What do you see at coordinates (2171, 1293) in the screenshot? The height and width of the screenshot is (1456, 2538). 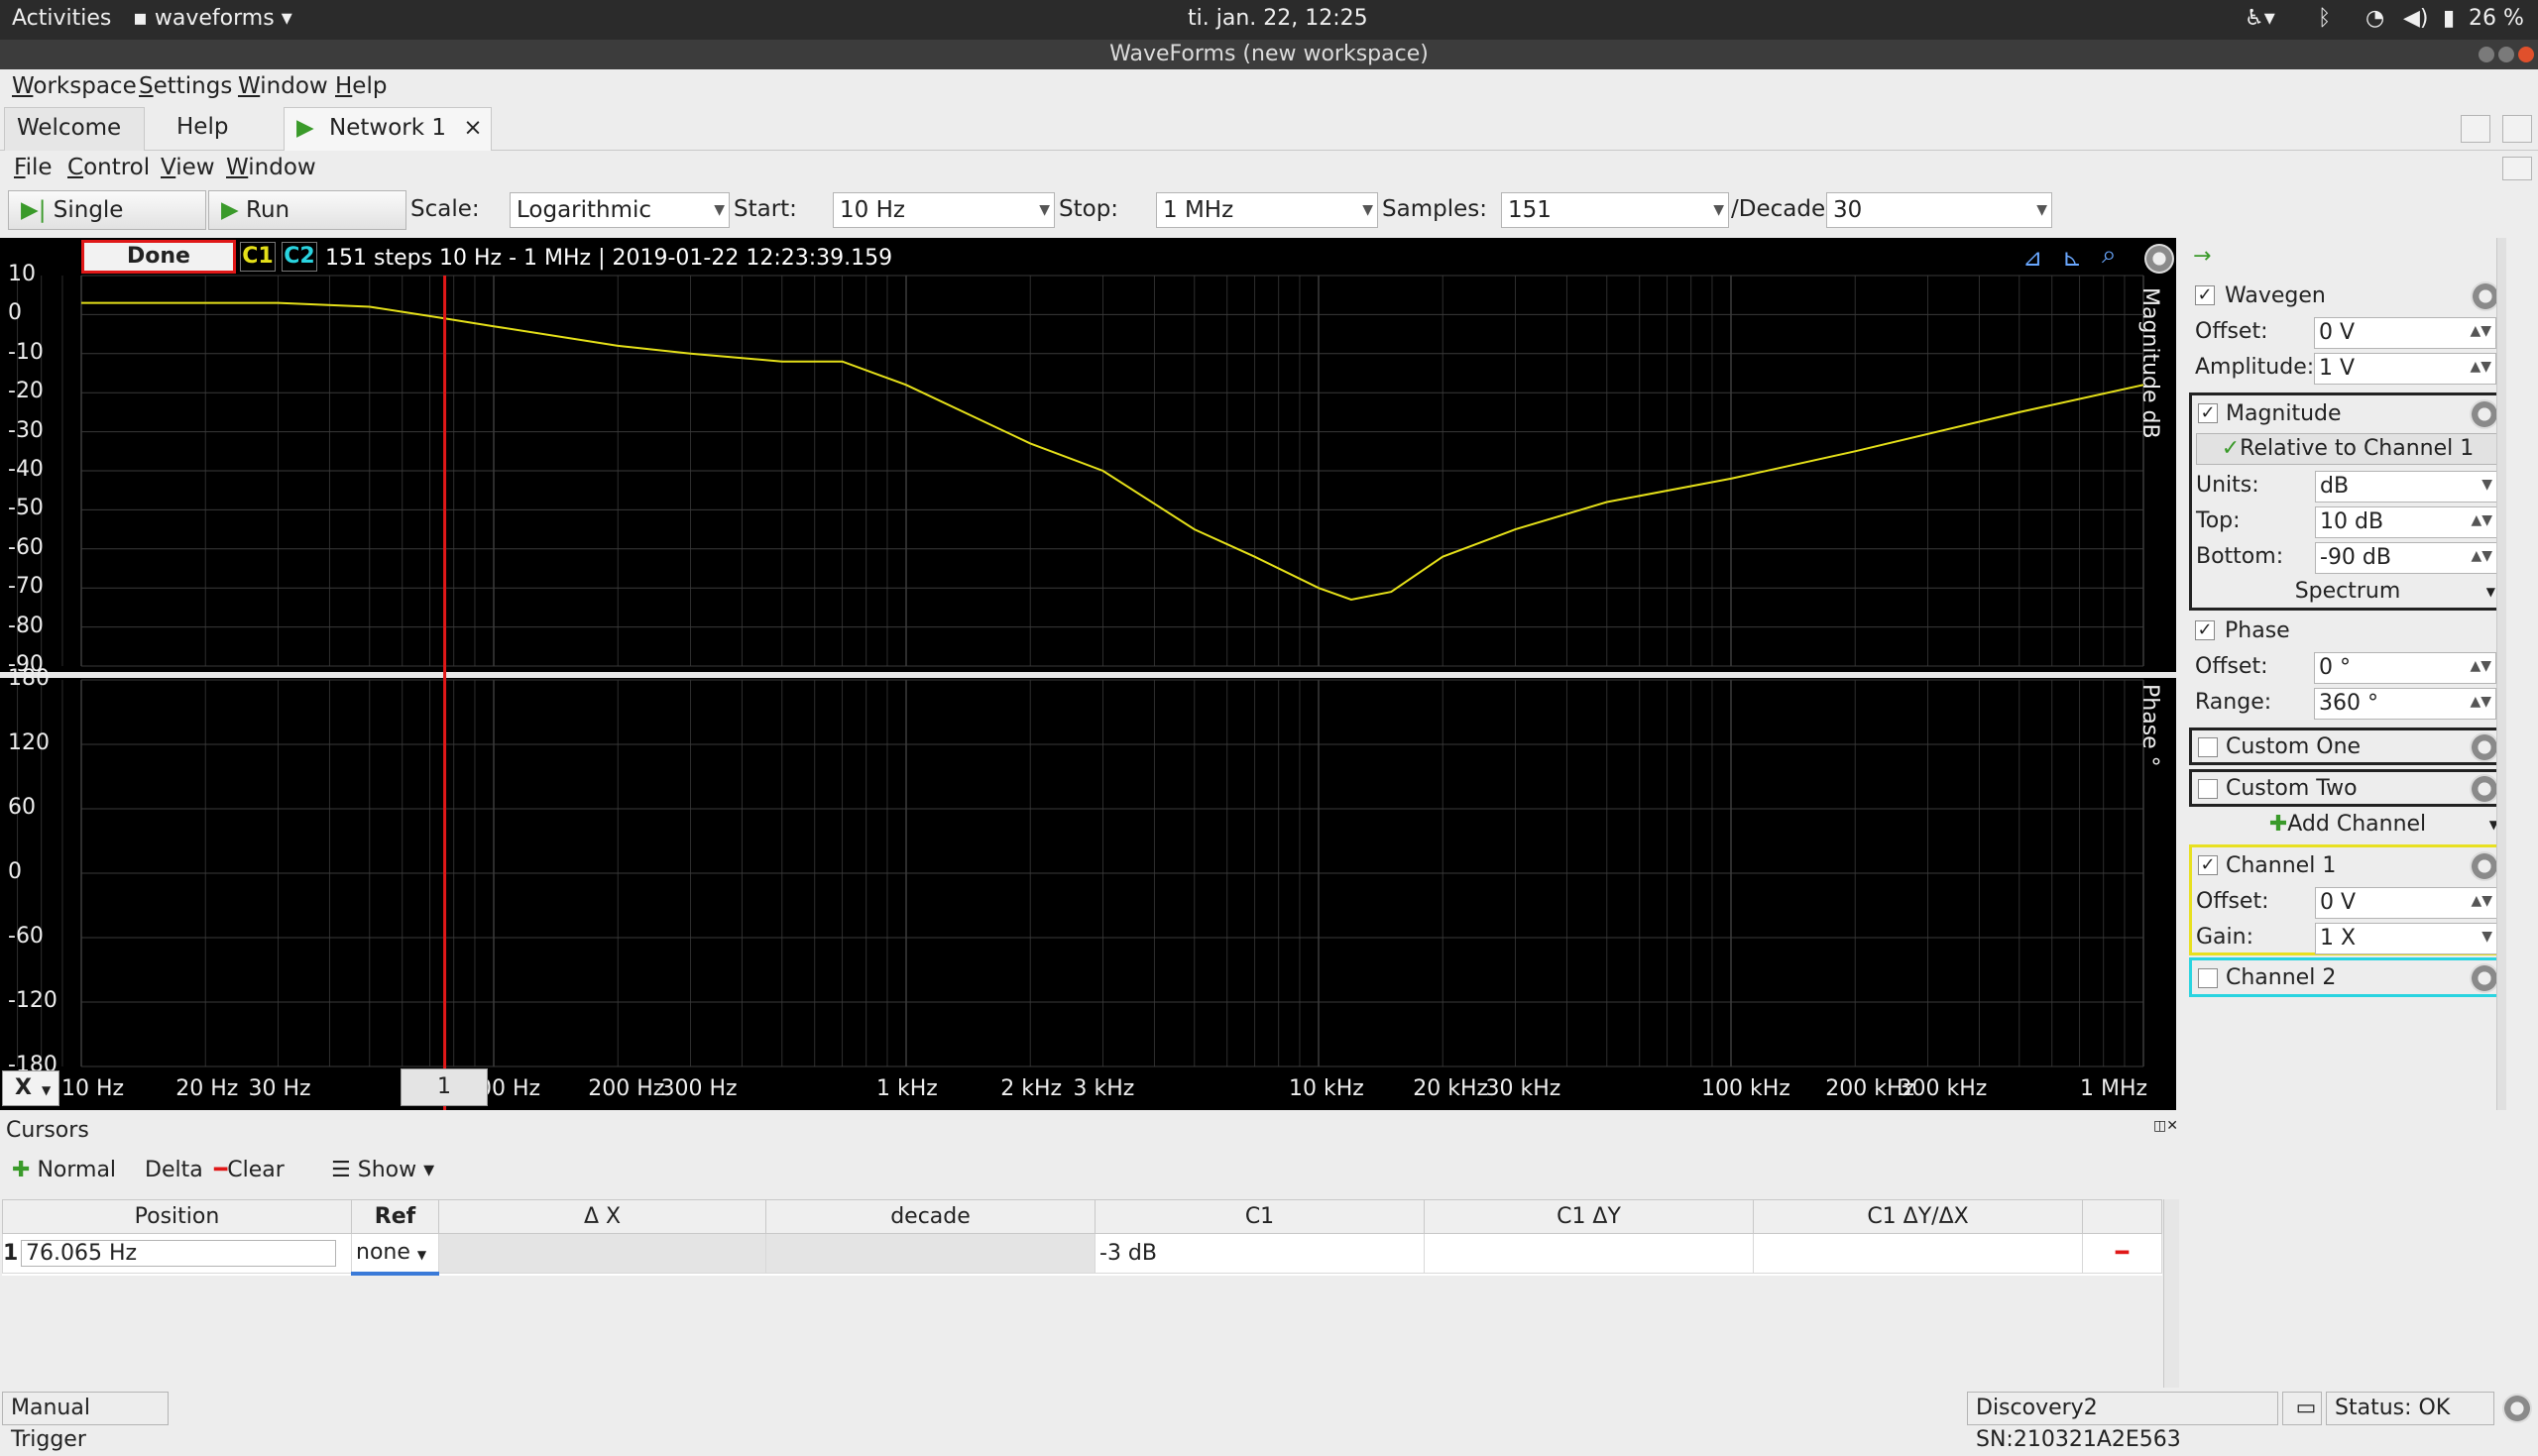 I see `cursors-scrollbar` at bounding box center [2171, 1293].